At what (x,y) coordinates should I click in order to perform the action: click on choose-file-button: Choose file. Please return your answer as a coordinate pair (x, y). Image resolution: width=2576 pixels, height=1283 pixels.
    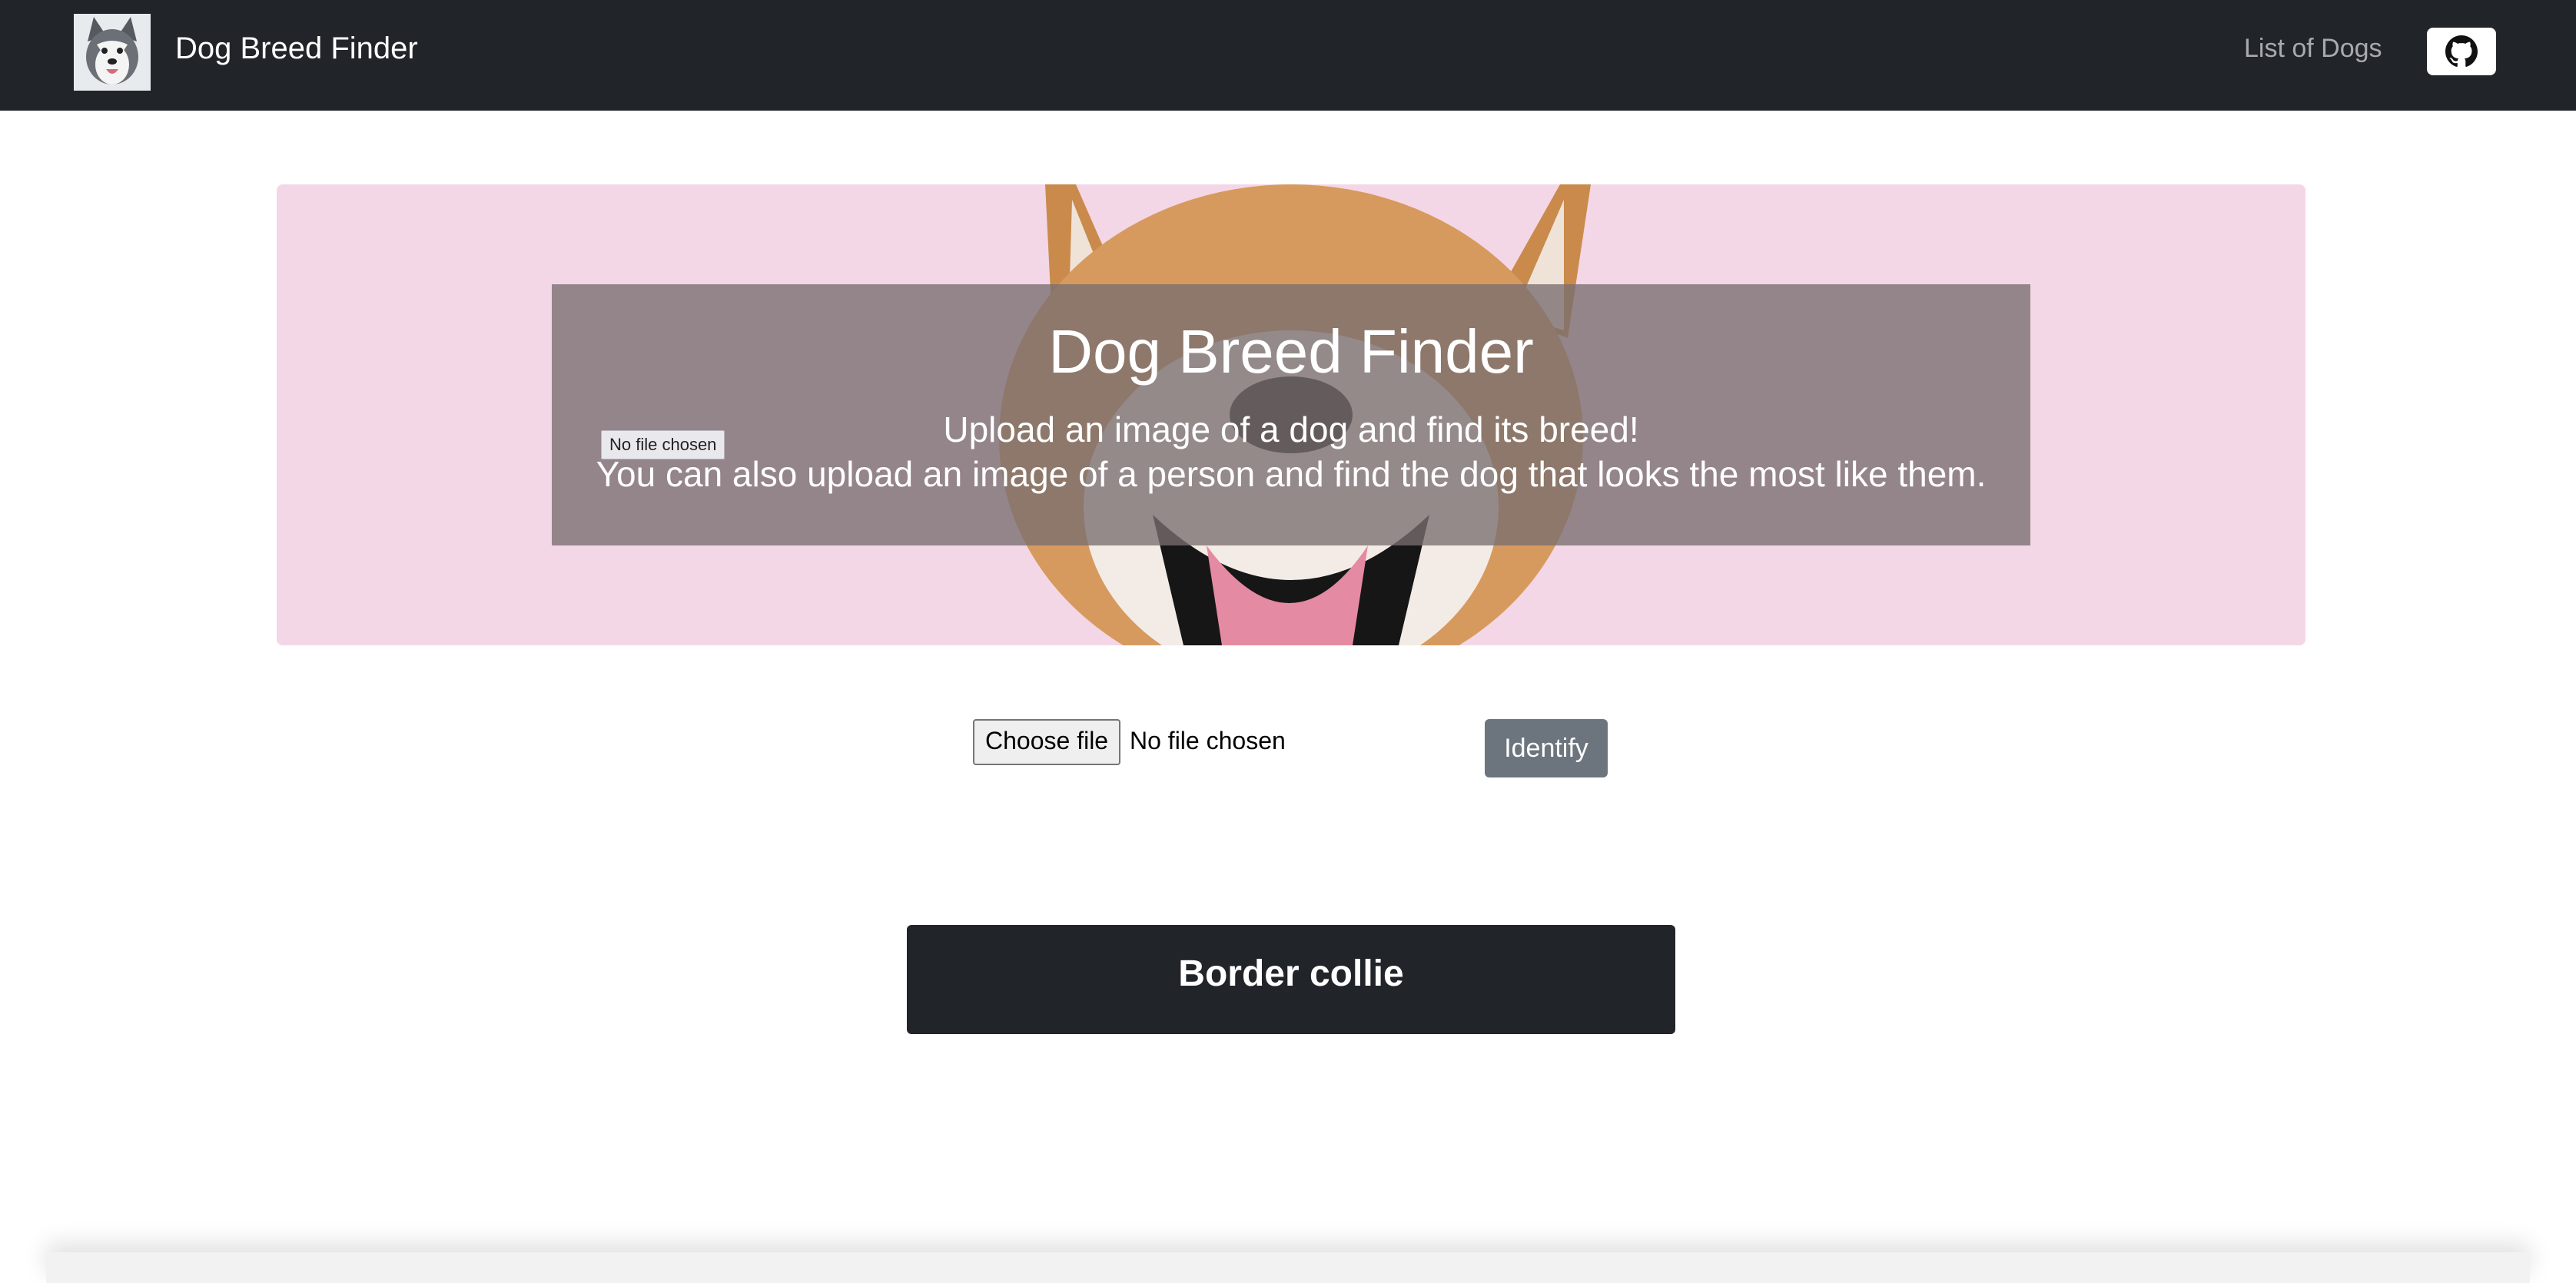
    Looking at the image, I should click on (1047, 742).